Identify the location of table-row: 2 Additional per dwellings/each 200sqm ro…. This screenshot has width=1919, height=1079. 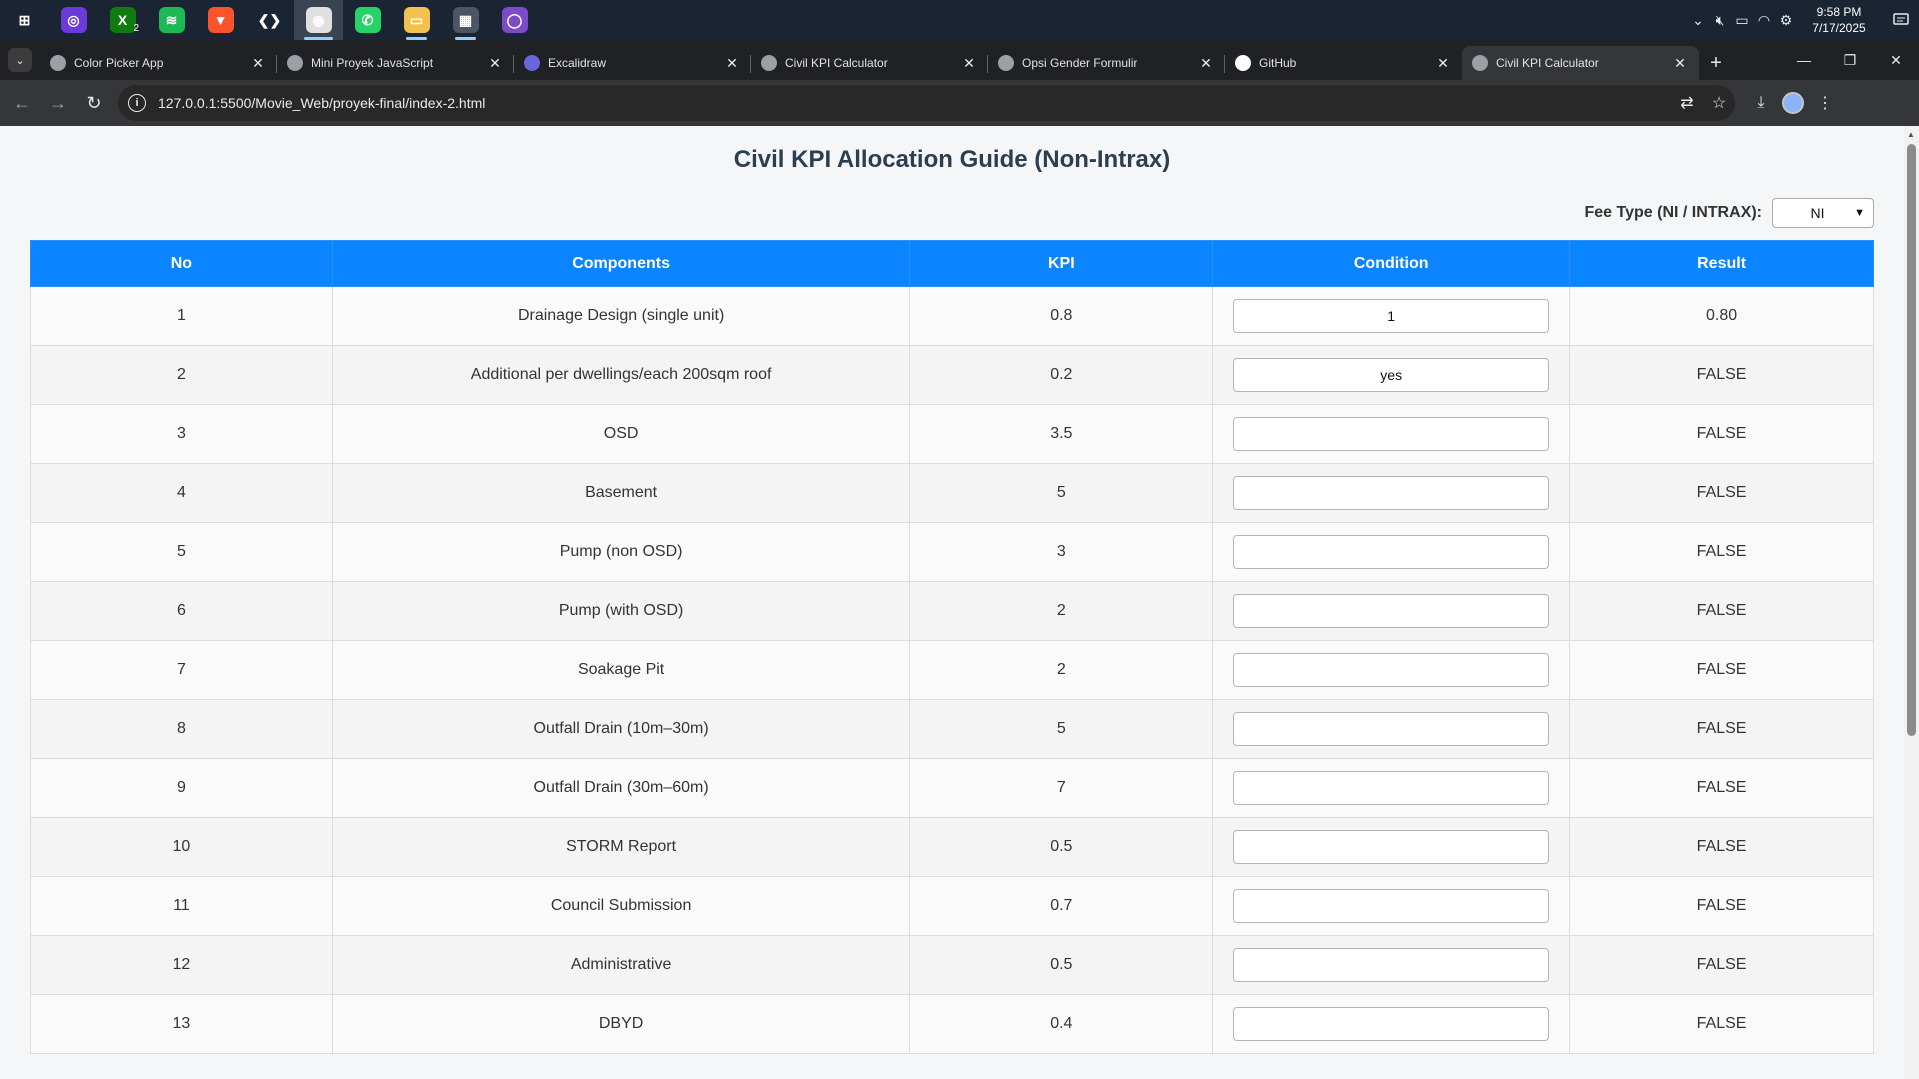
(952, 375).